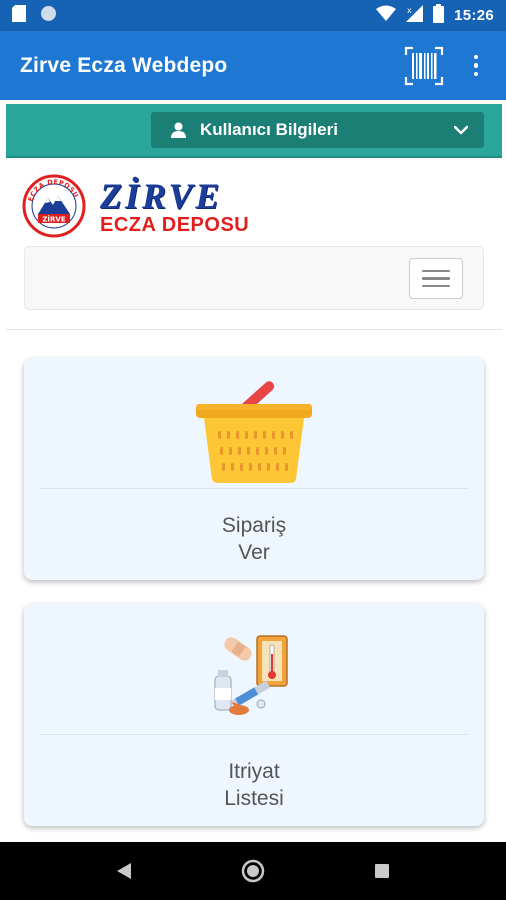  What do you see at coordinates (54, 206) in the screenshot?
I see `logo-seal-icon: ECZA DEPOSU ZİRVE` at bounding box center [54, 206].